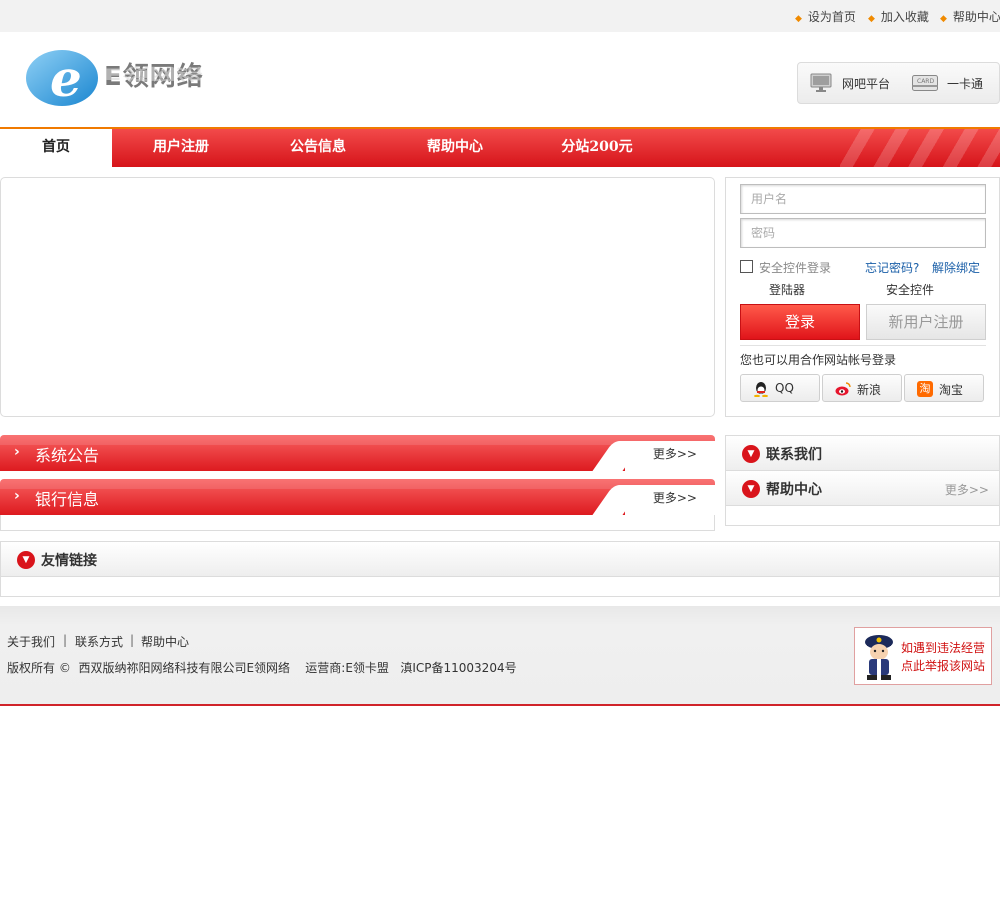 The height and width of the screenshot is (909, 1000). What do you see at coordinates (898, 83) in the screenshot?
I see `platform-box: 网吧平台 CARD 一卡通` at bounding box center [898, 83].